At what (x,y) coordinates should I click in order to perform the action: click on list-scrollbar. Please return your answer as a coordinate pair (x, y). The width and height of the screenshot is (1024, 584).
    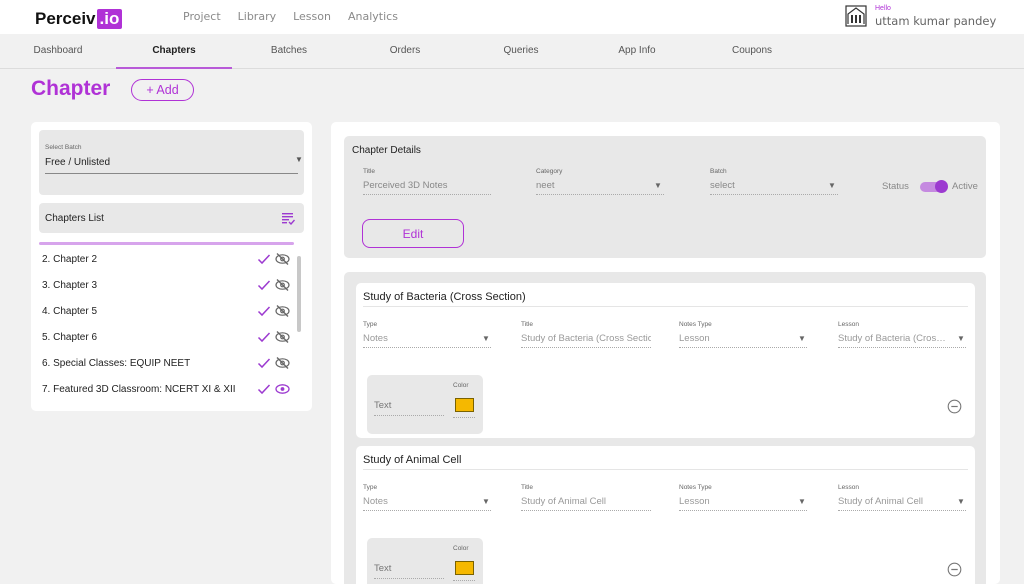
    Looking at the image, I should click on (299, 294).